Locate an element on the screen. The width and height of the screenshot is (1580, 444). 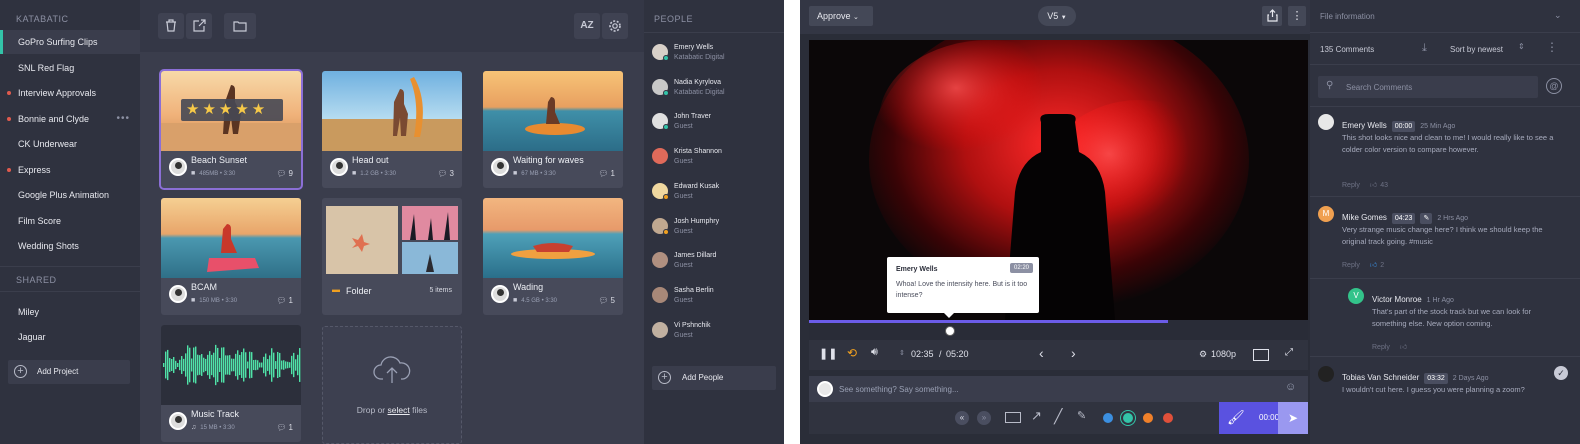
asset-card: Waiting for waves ■ 67 MB • 3:30 💬︎ 1 is located at coordinates (553, 129).